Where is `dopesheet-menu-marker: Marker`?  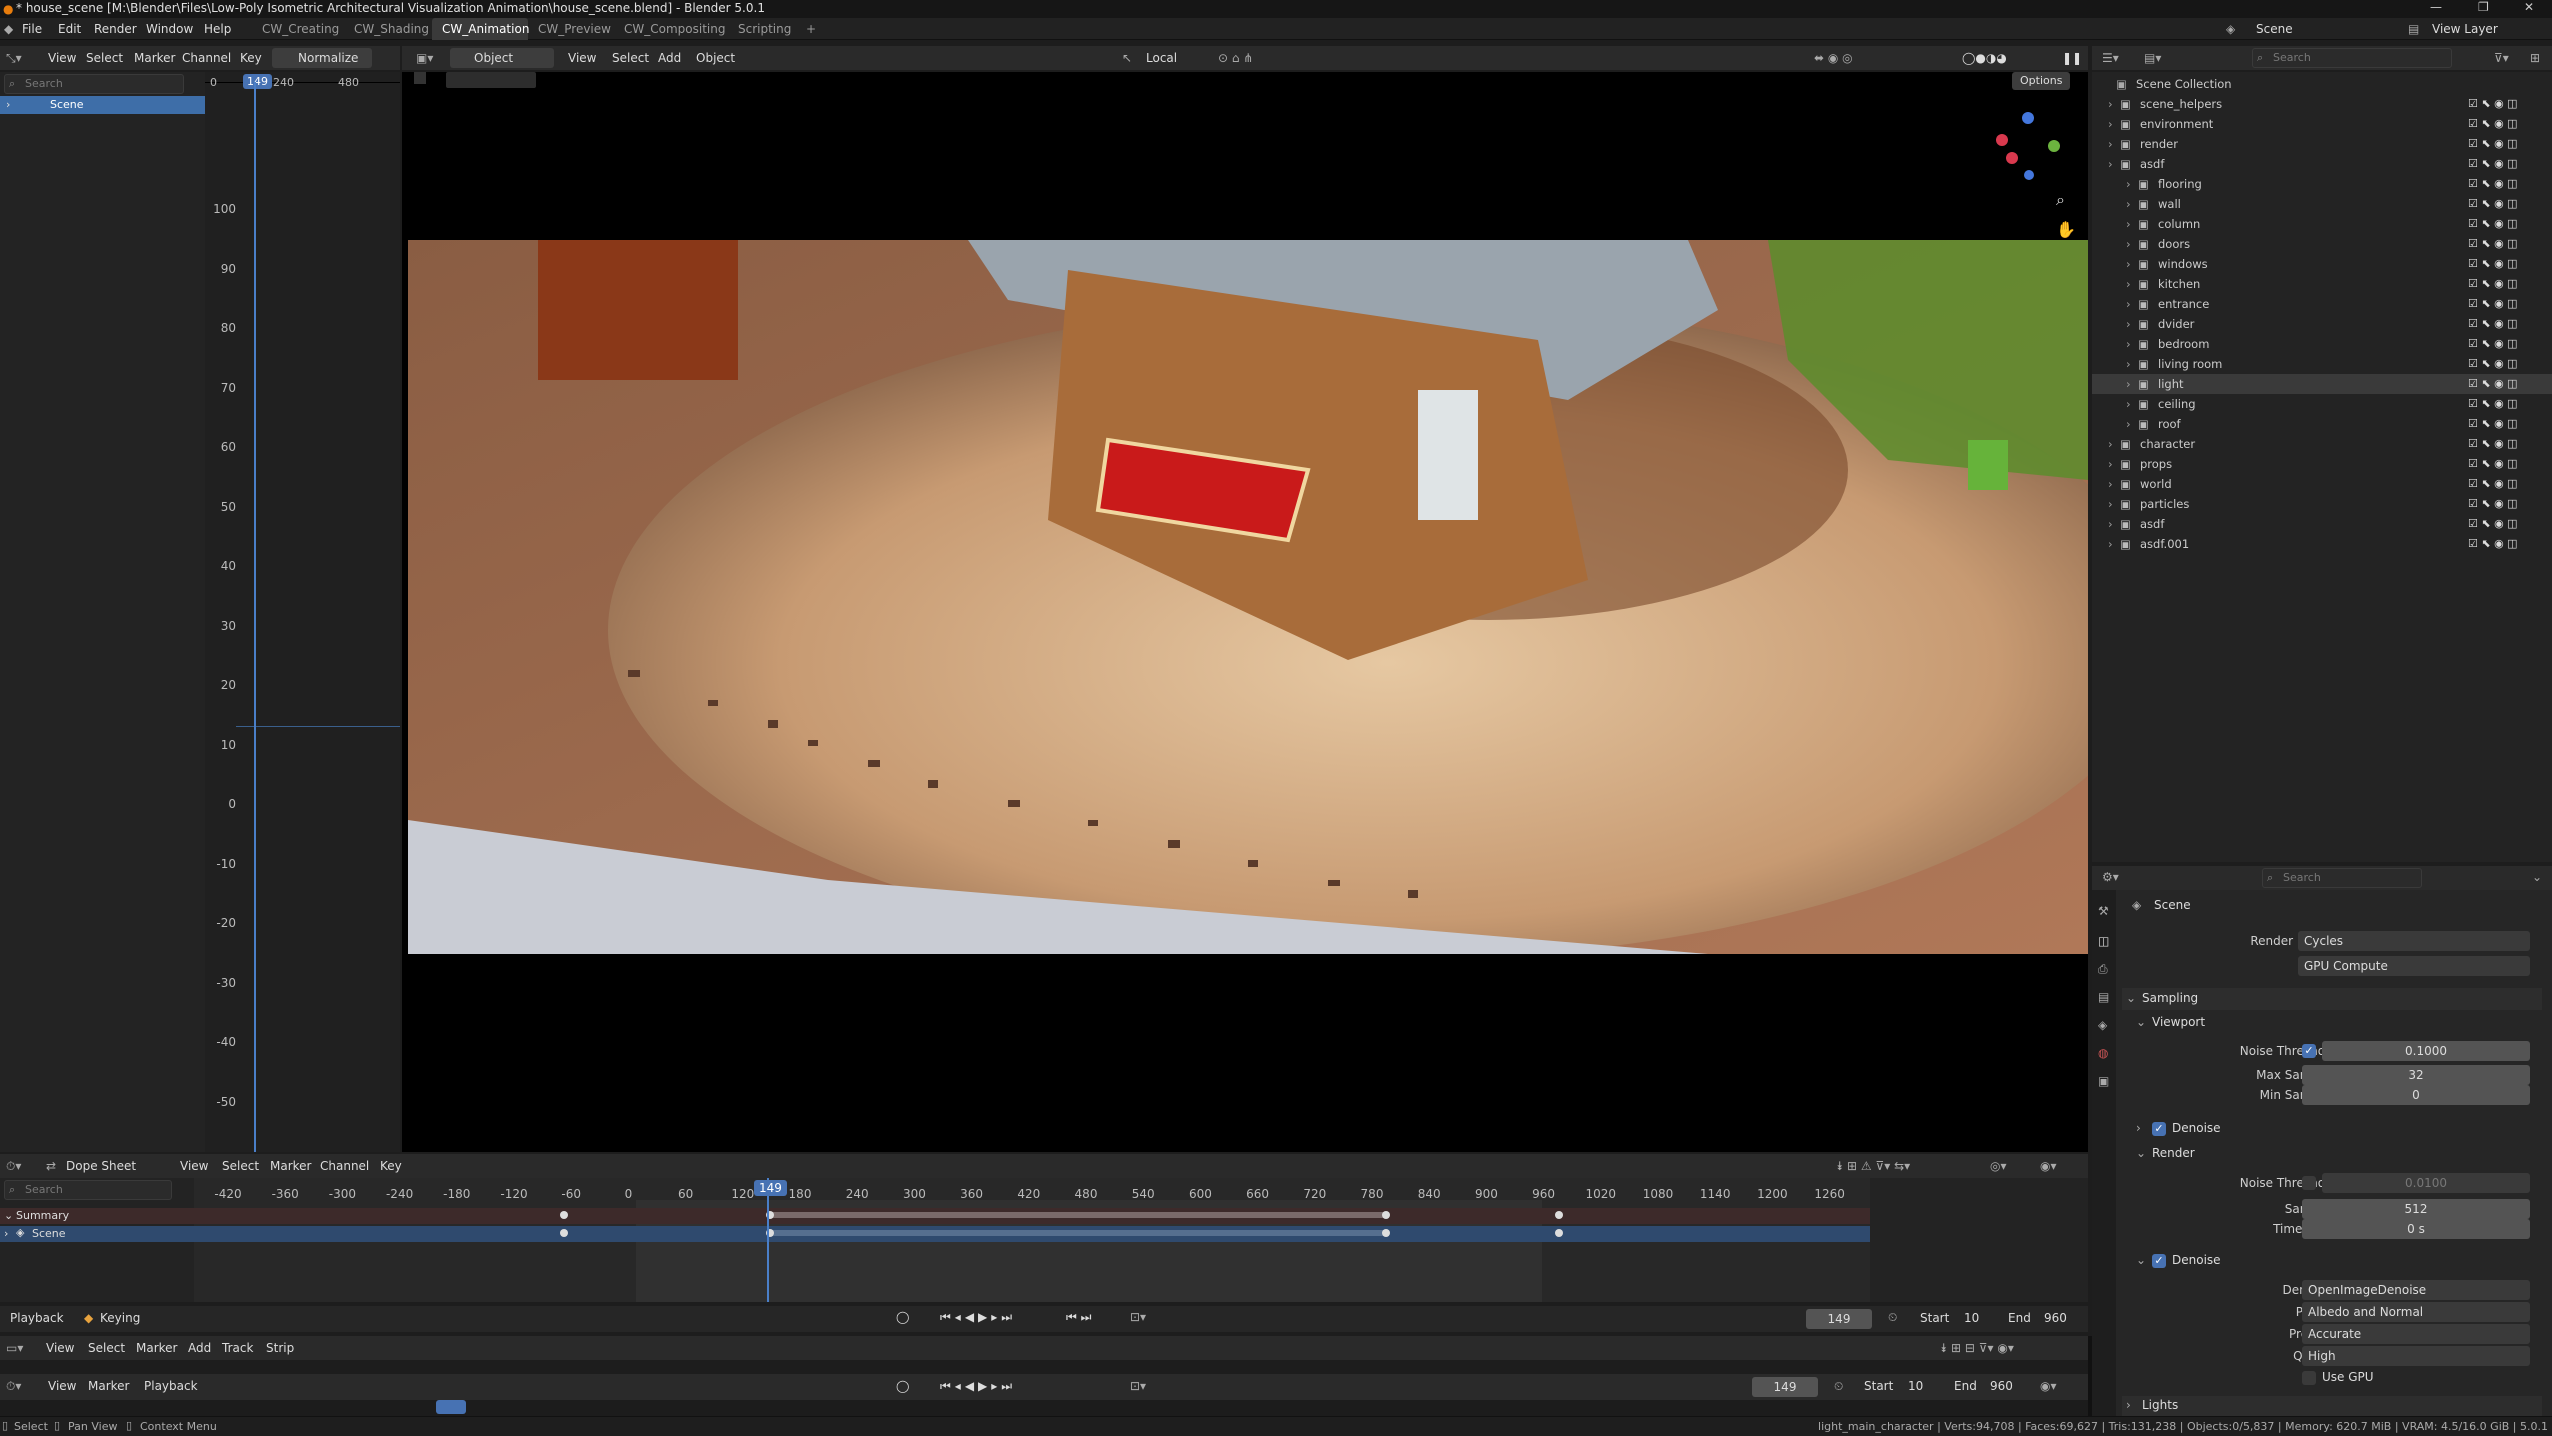 dopesheet-menu-marker: Marker is located at coordinates (290, 1166).